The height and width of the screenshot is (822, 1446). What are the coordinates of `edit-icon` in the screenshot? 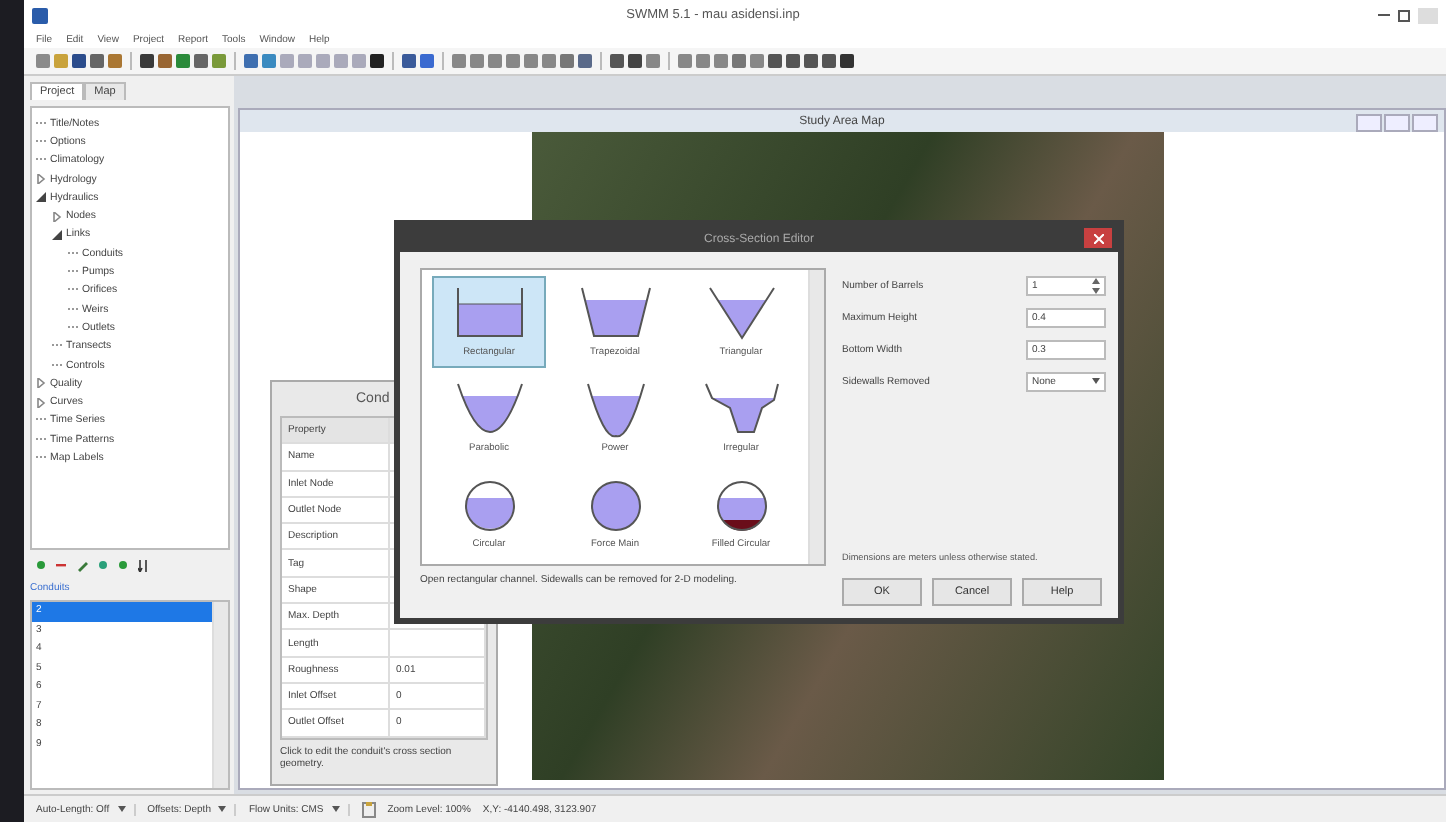 It's located at (82, 566).